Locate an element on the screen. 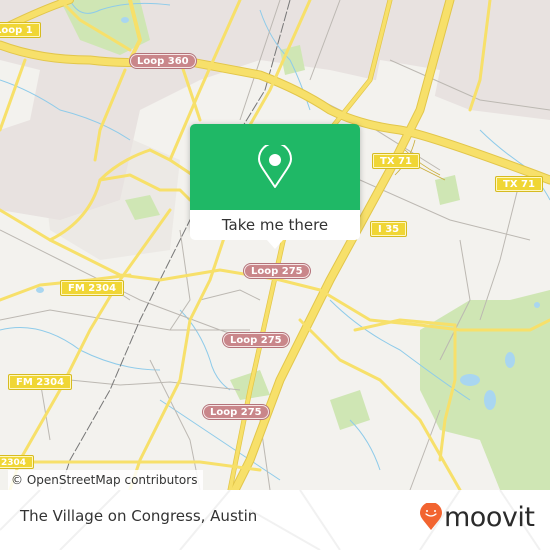 This screenshot has height=550, width=550. road-label-loop-360: Loop 360 is located at coordinates (163, 61).